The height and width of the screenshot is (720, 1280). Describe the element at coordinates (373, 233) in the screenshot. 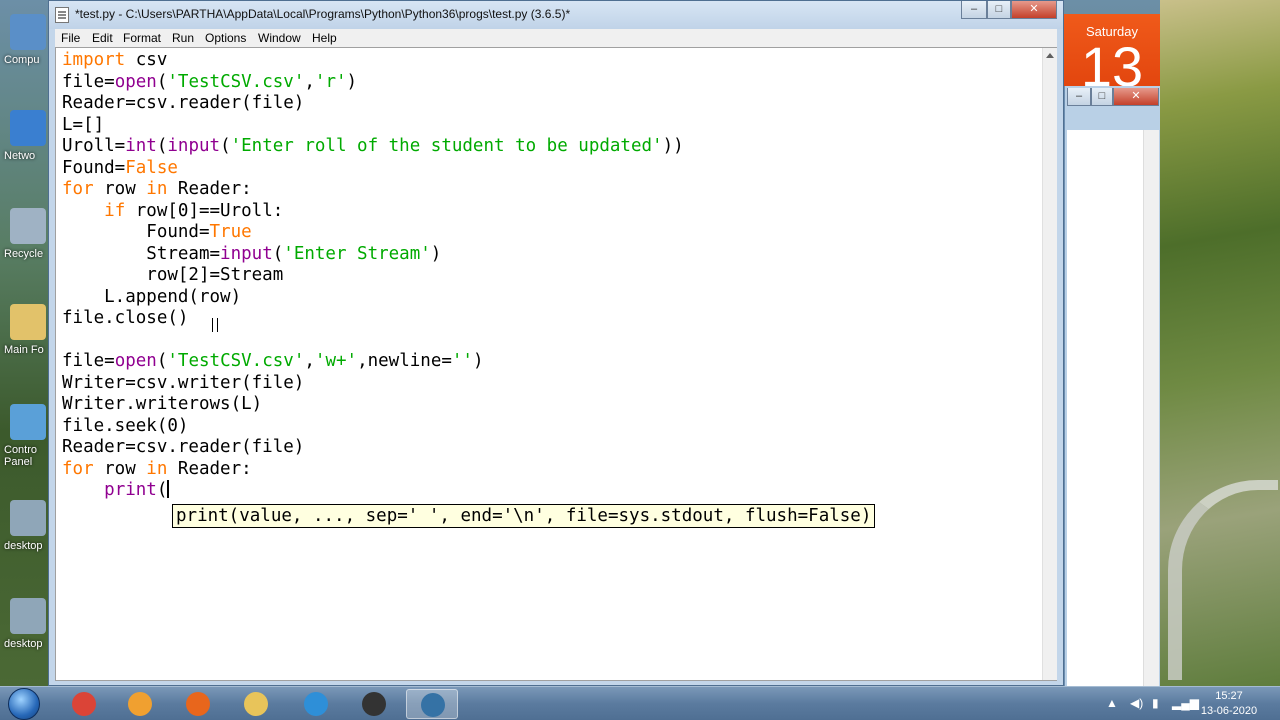

I see `code-line: Found=True` at that location.